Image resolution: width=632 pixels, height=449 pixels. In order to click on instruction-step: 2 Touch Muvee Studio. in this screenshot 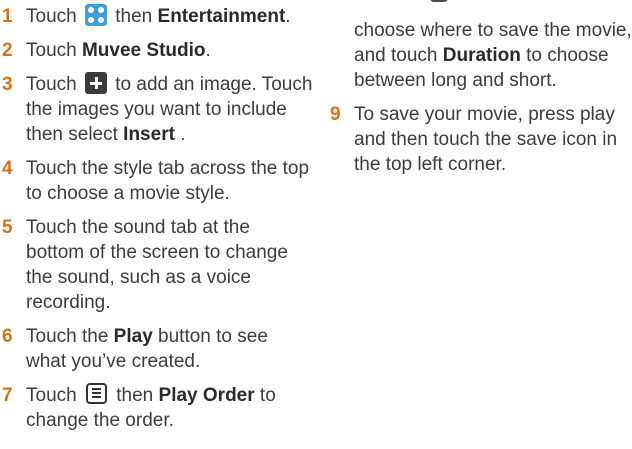, I will do `click(157, 50)`.